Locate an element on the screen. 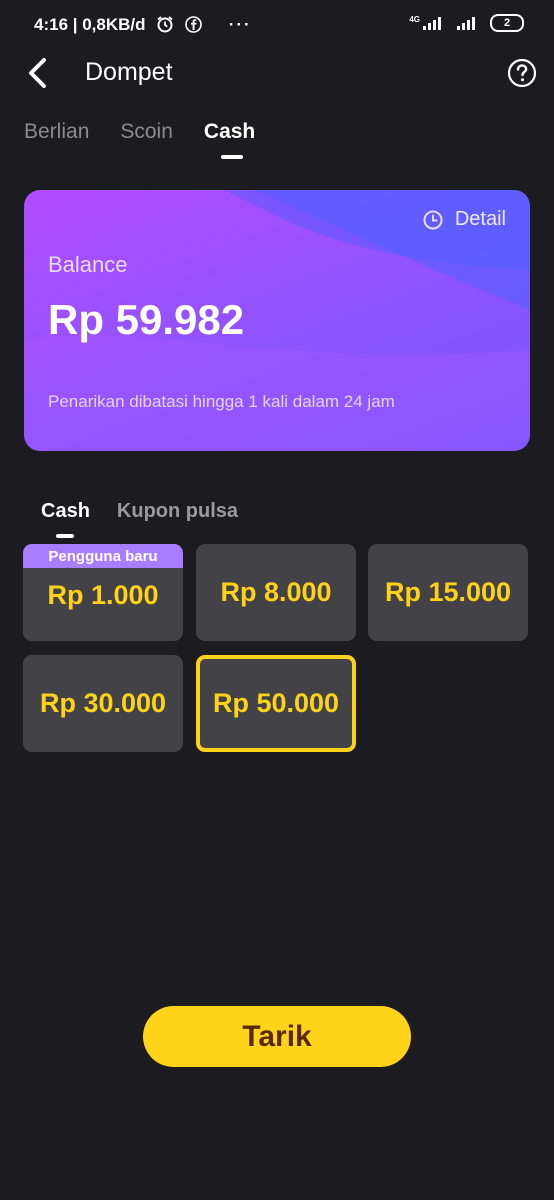 The image size is (554, 1200). detail-link: Detail is located at coordinates (464, 219).